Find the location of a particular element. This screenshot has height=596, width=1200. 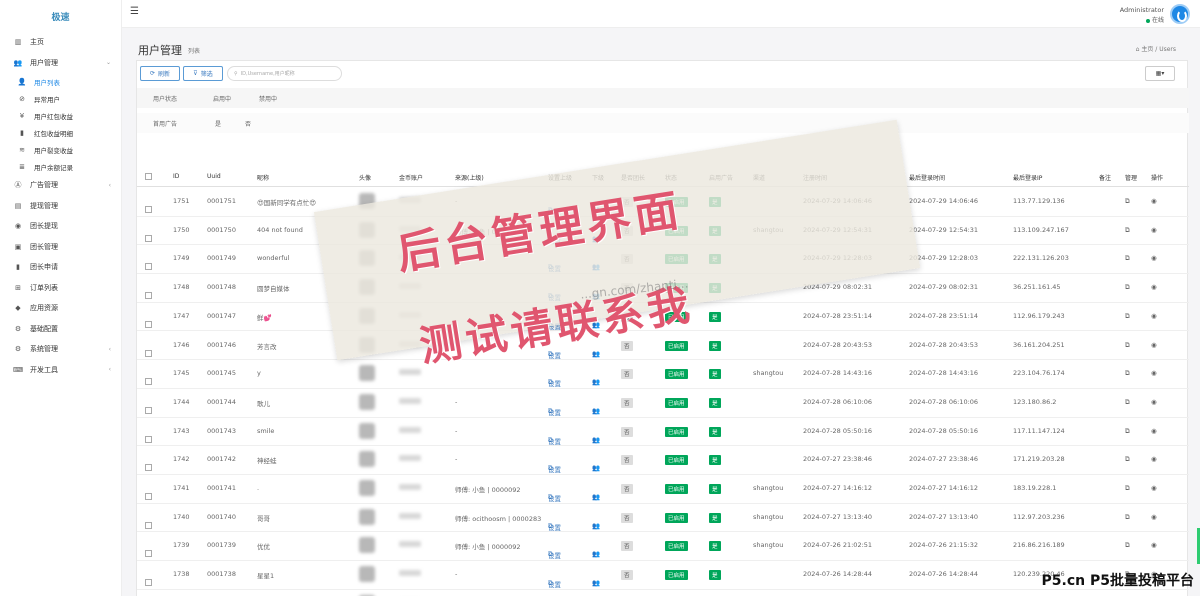

column-header: 金币账户 is located at coordinates (411, 177).